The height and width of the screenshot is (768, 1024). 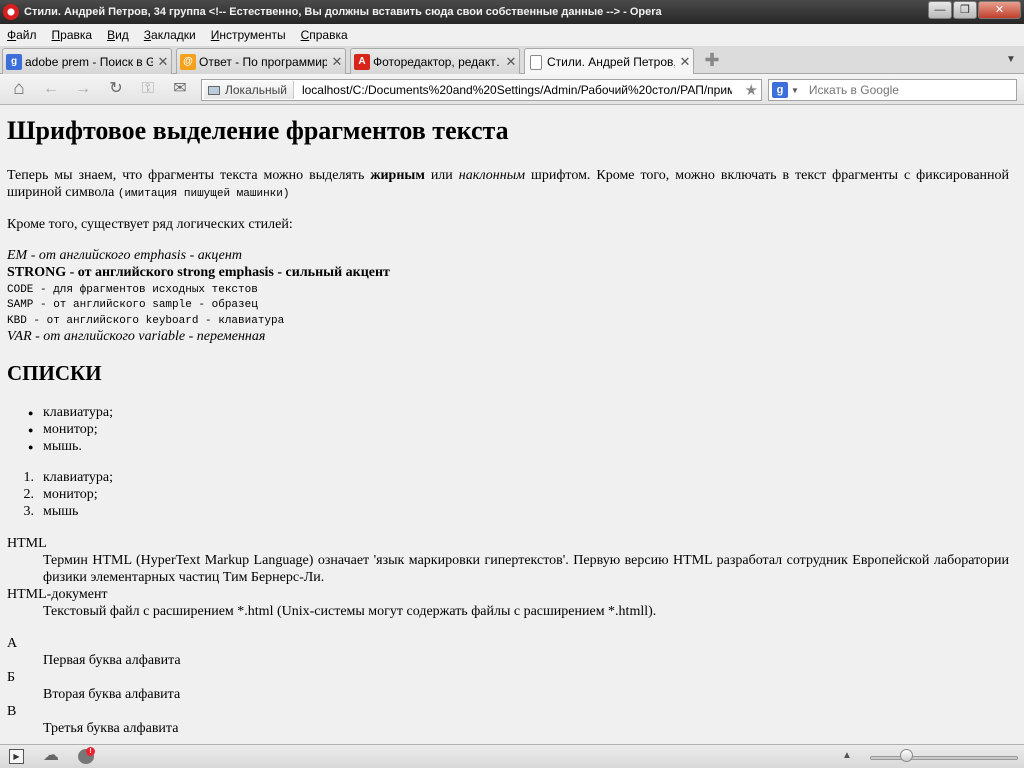 What do you see at coordinates (248, 35) in the screenshot?
I see `menu-tools: Инструменты` at bounding box center [248, 35].